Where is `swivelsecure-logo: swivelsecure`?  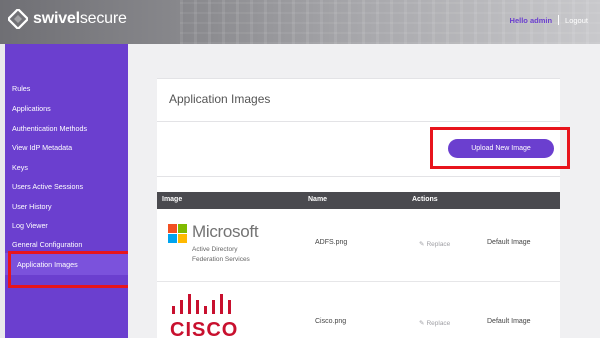 swivelsecure-logo: swivelsecure is located at coordinates (67, 19).